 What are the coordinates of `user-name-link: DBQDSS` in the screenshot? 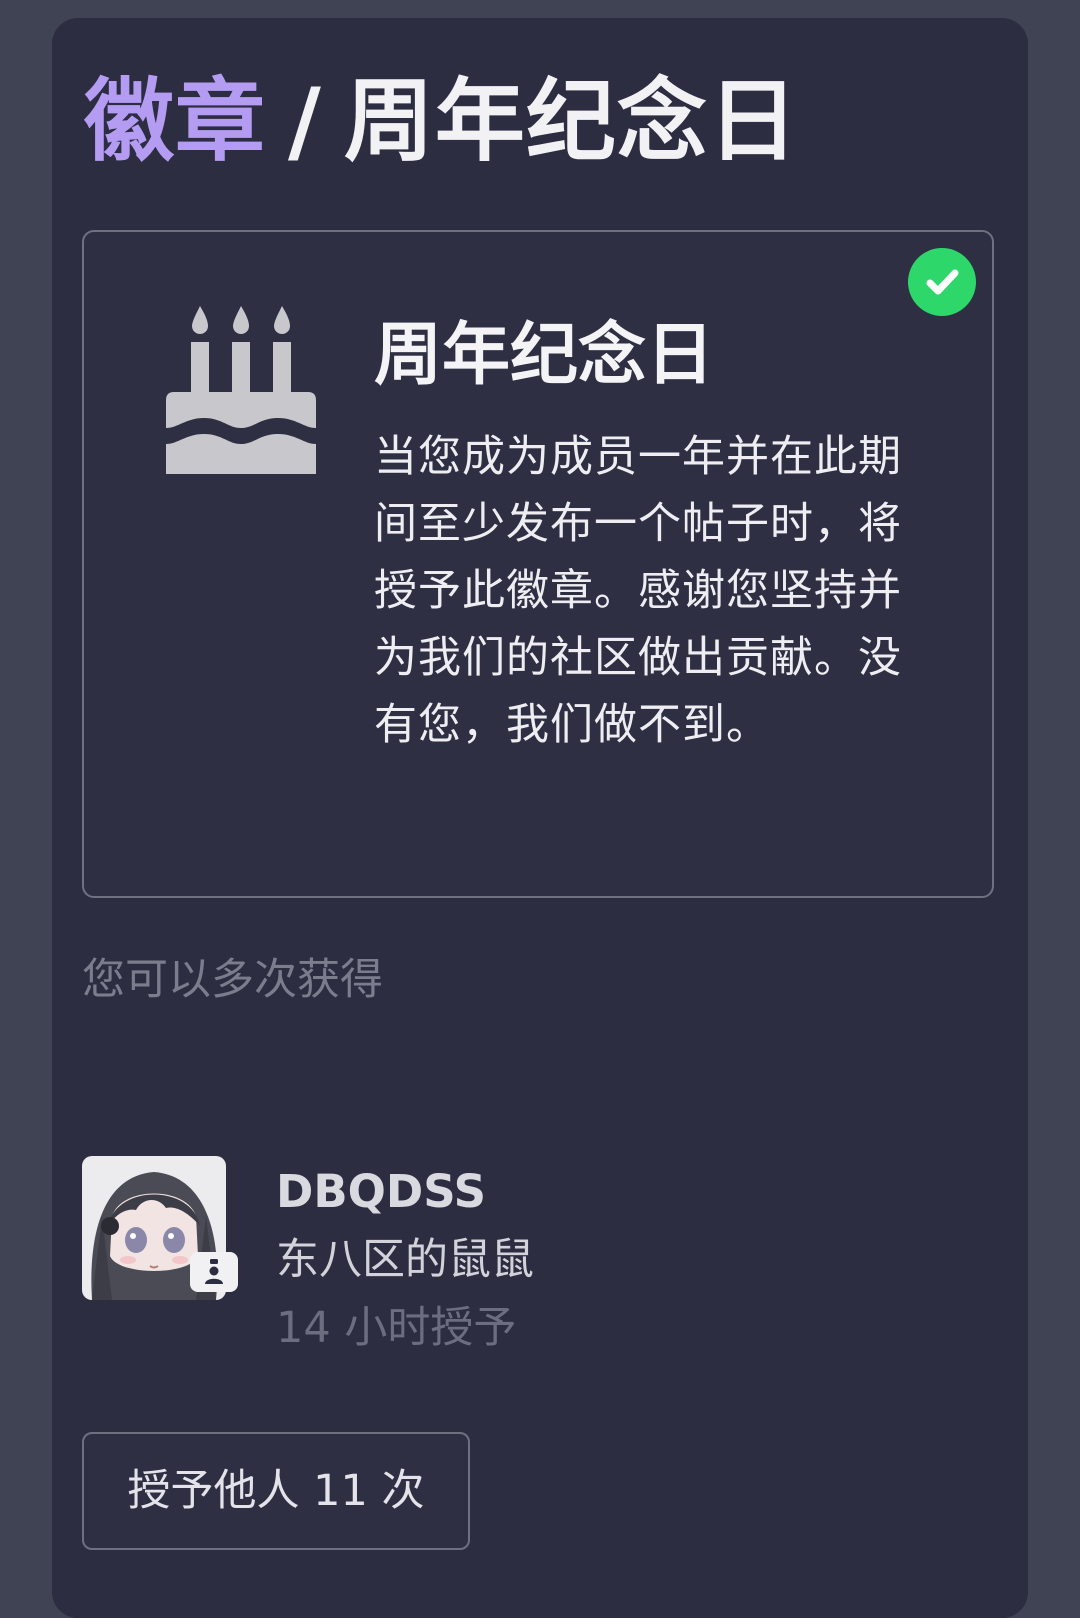 It's located at (381, 1192).